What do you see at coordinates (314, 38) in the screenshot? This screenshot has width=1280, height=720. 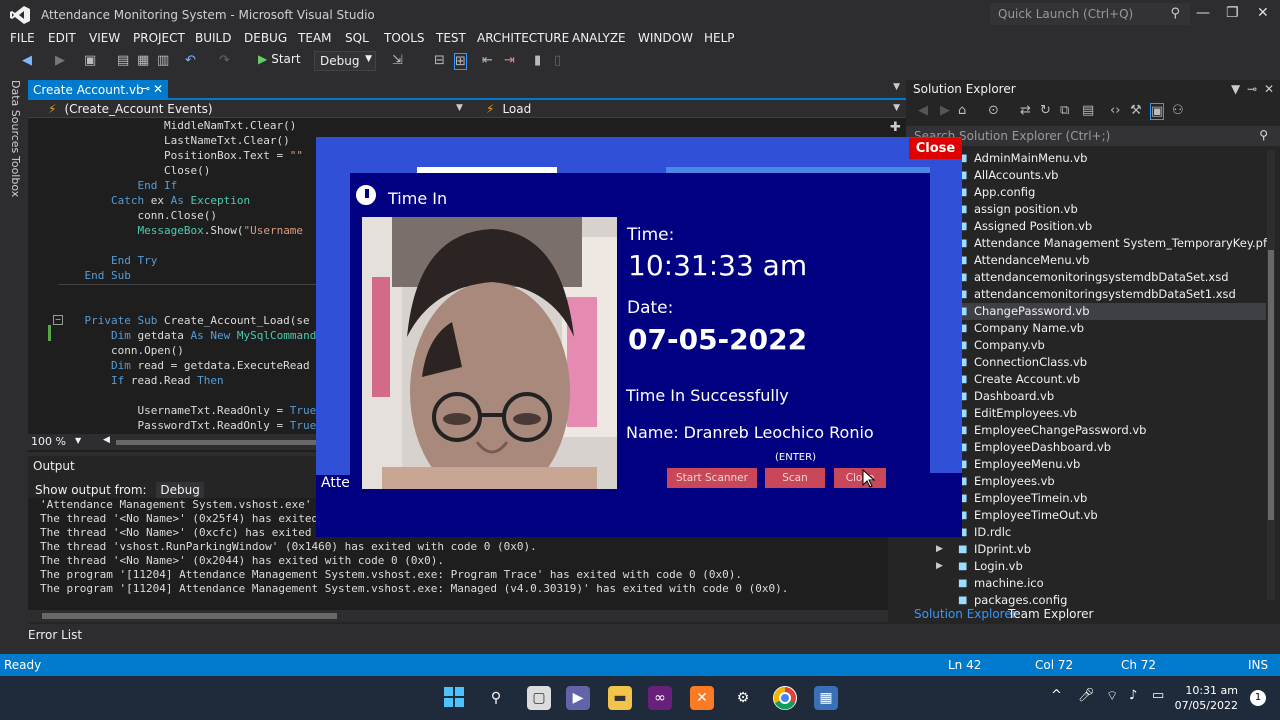 I see `menu-team: TEAM` at bounding box center [314, 38].